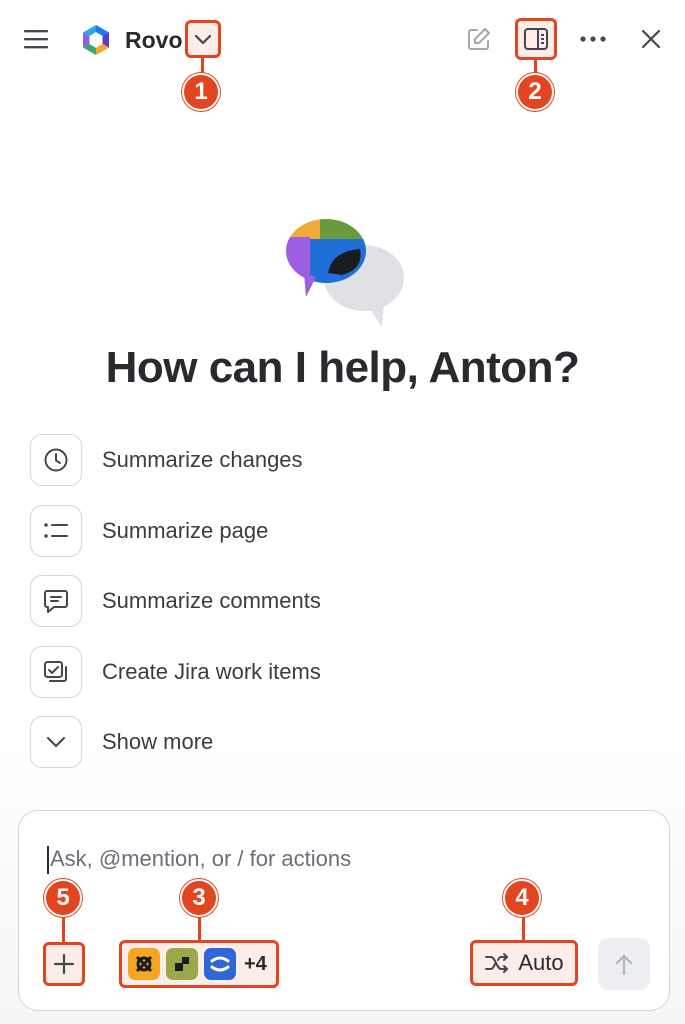 The width and height of the screenshot is (685, 1024). What do you see at coordinates (220, 964) in the screenshot?
I see `app-icon-blue` at bounding box center [220, 964].